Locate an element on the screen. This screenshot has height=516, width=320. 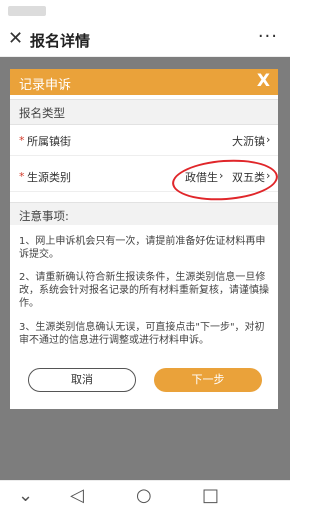
section-enroll-type: 报名类型 is located at coordinates (144, 112).